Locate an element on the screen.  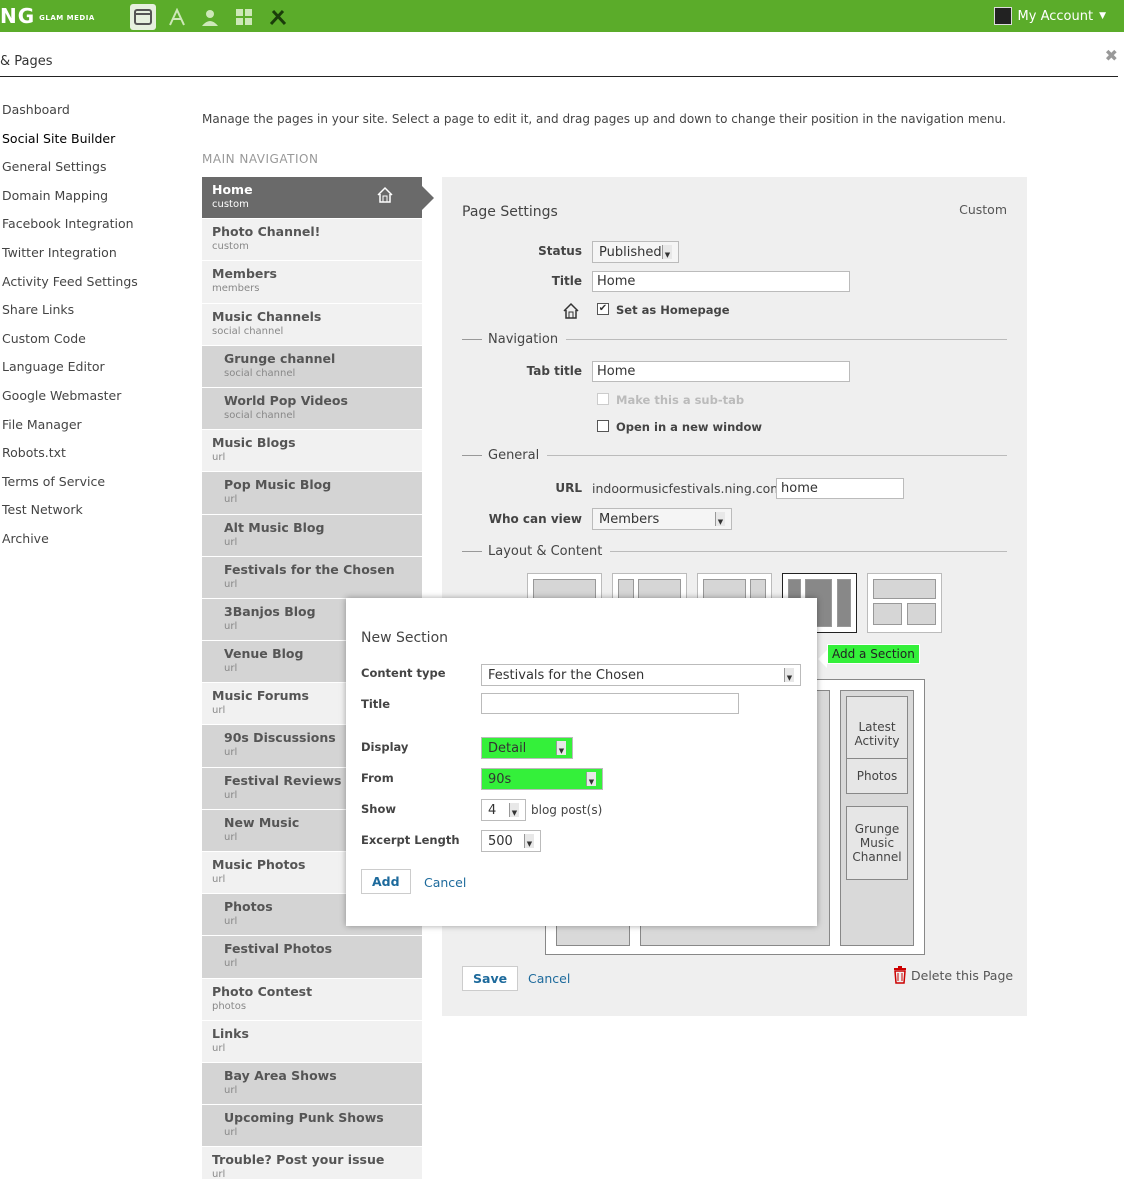
page-item-name: Photo Contest is located at coordinates (262, 991).